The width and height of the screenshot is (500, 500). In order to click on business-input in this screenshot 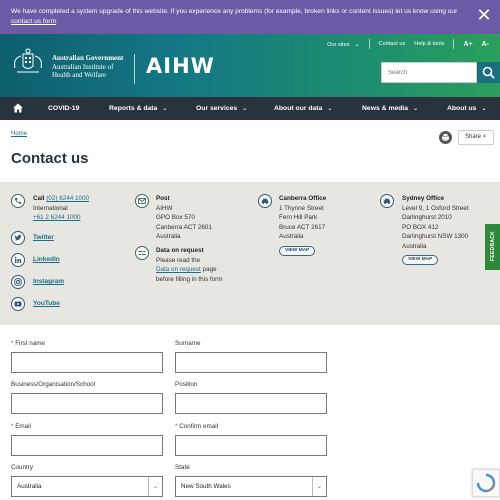, I will do `click(87, 403)`.